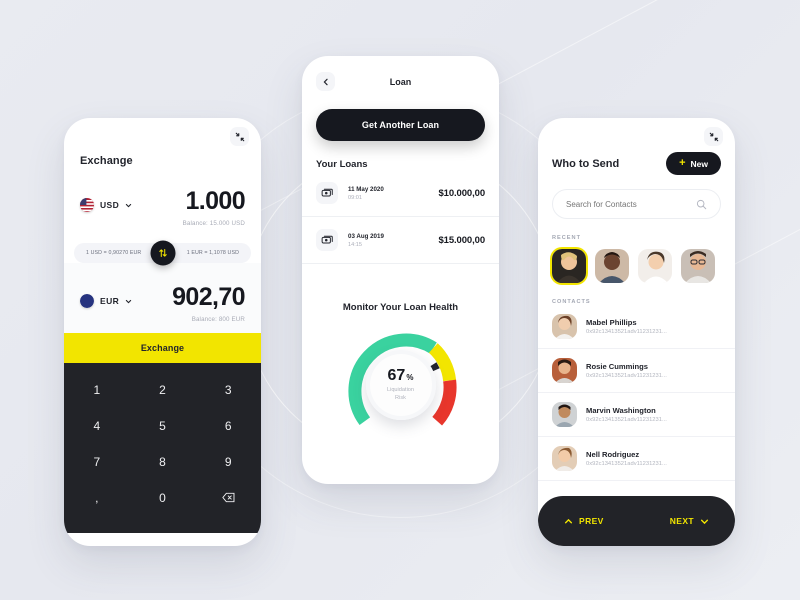 This screenshot has width=800, height=600. What do you see at coordinates (613, 454) in the screenshot?
I see `contact-name: Nell Rodriguez` at bounding box center [613, 454].